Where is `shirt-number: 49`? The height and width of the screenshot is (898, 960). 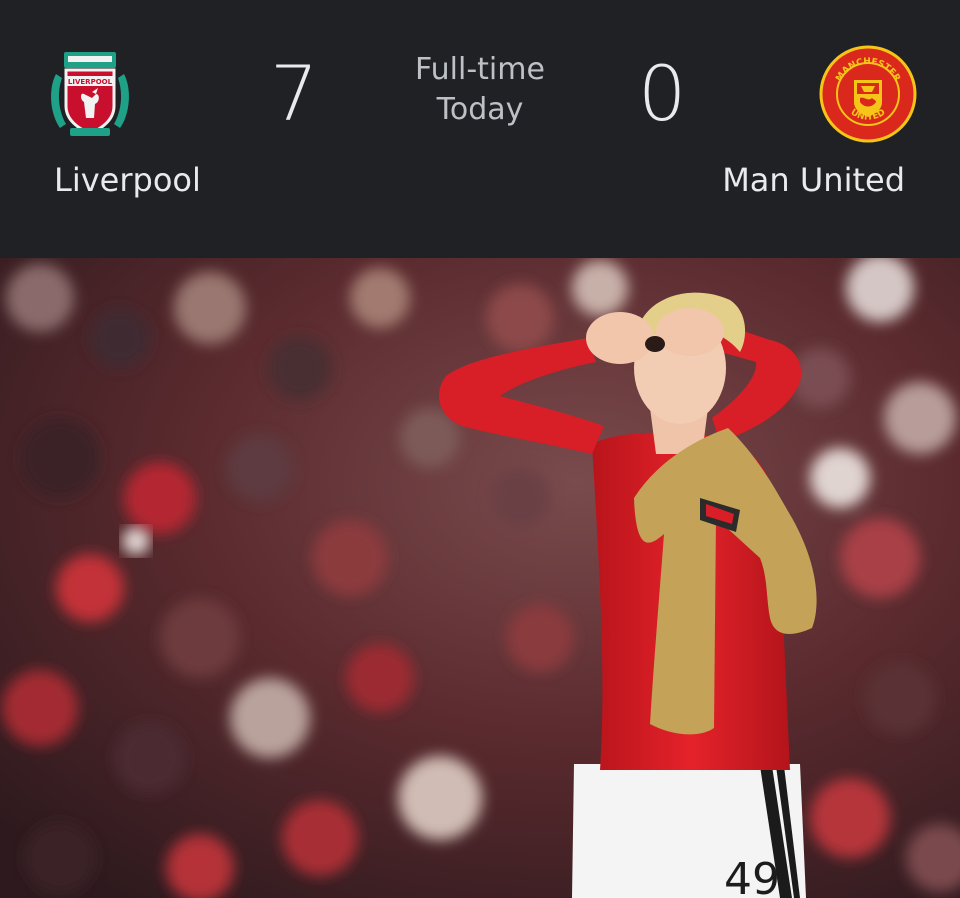 shirt-number: 49 is located at coordinates (752, 876).